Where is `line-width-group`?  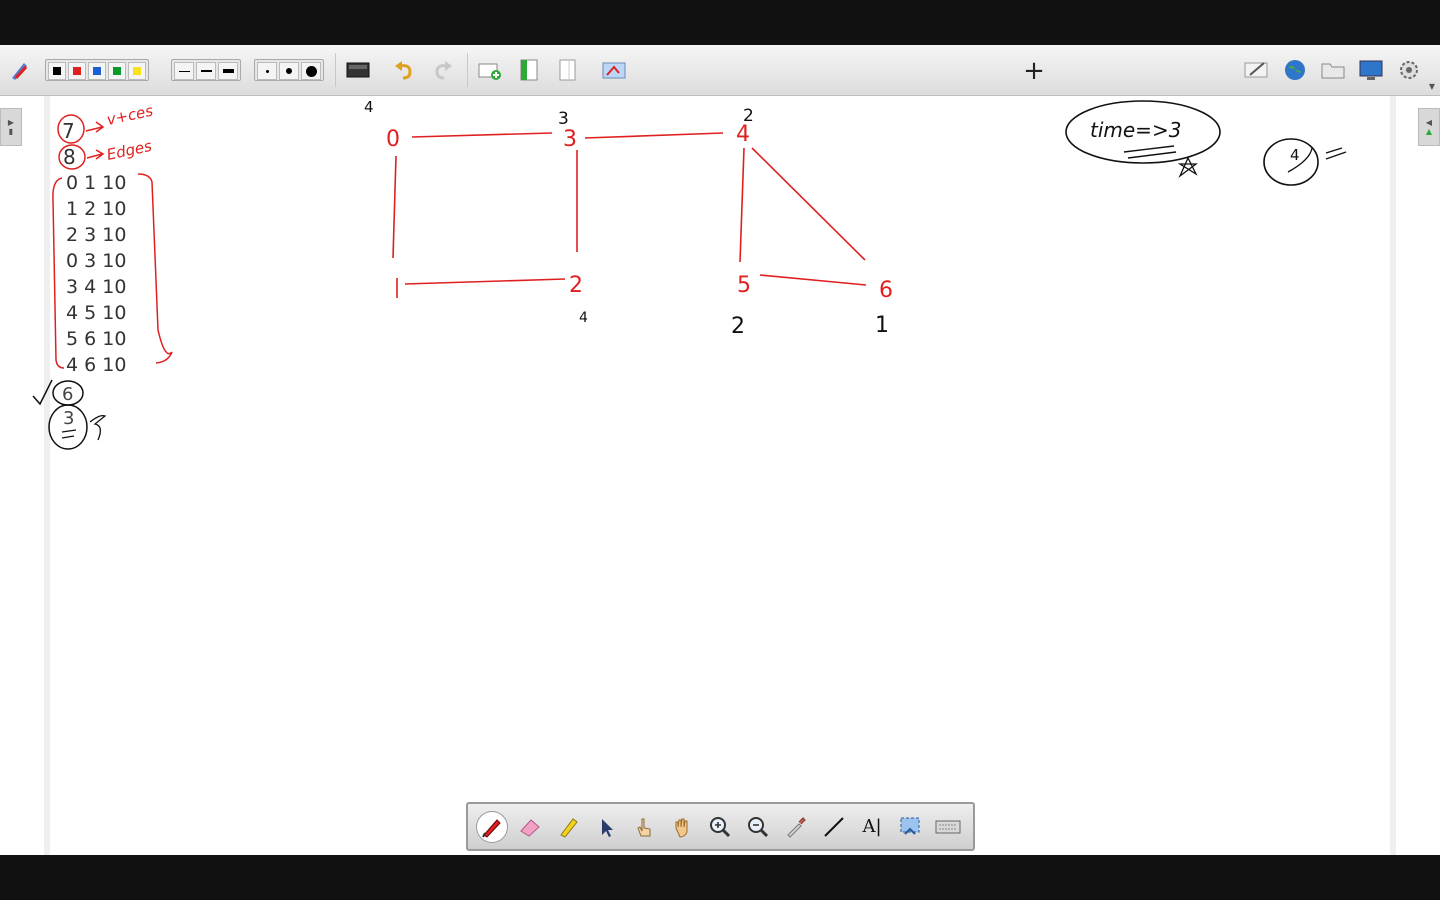
line-width-group is located at coordinates (206, 70).